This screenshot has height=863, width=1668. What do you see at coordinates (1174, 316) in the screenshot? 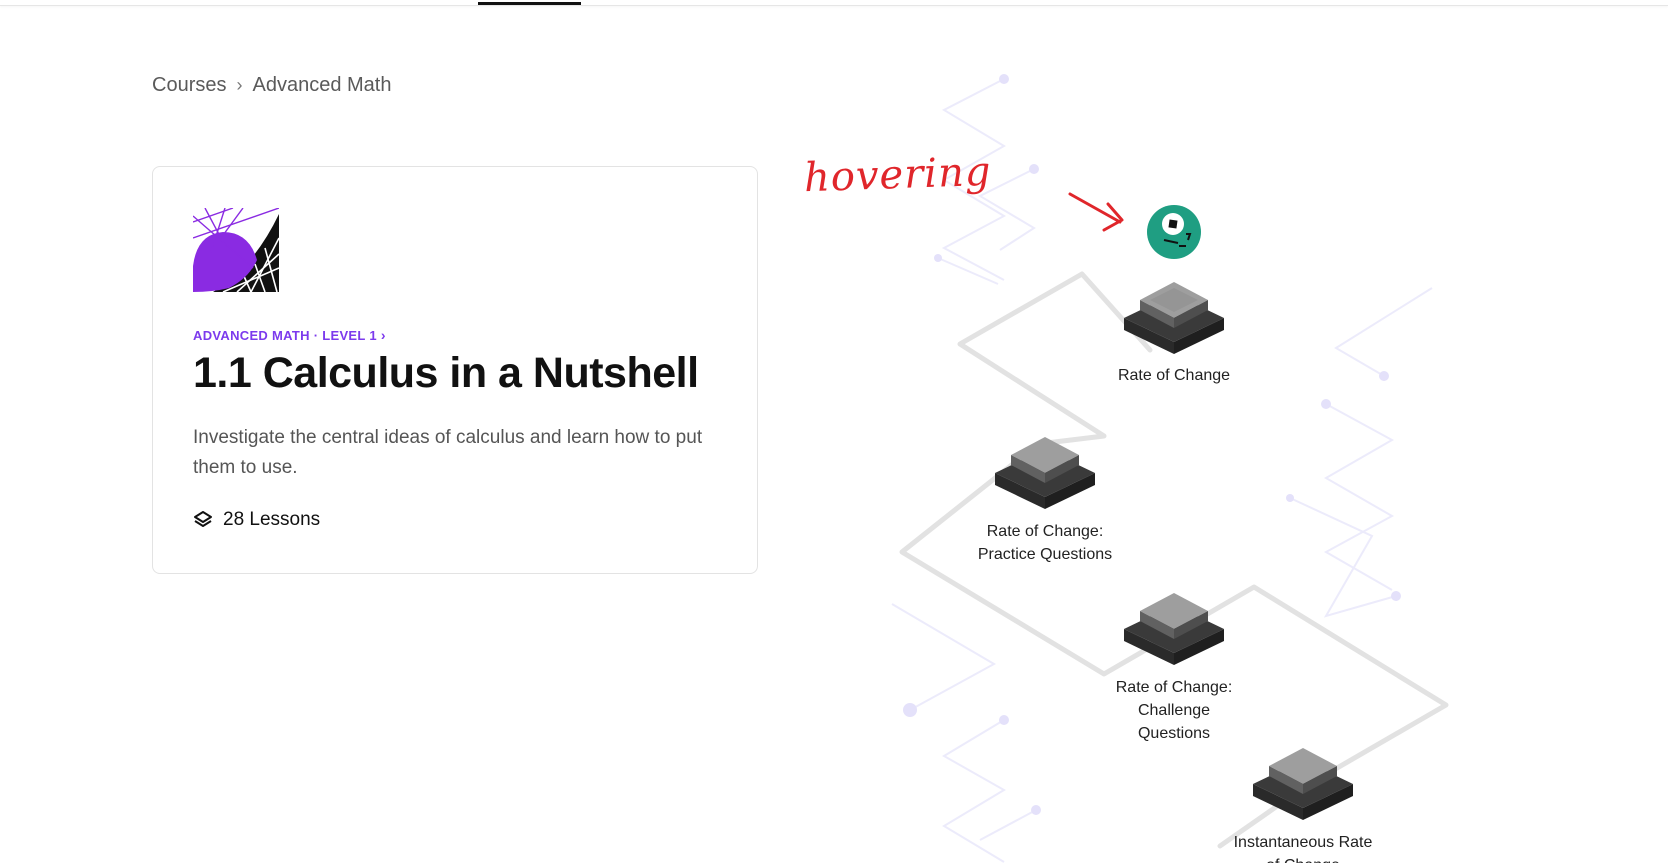
I see `path-node-rate-of-change` at bounding box center [1174, 316].